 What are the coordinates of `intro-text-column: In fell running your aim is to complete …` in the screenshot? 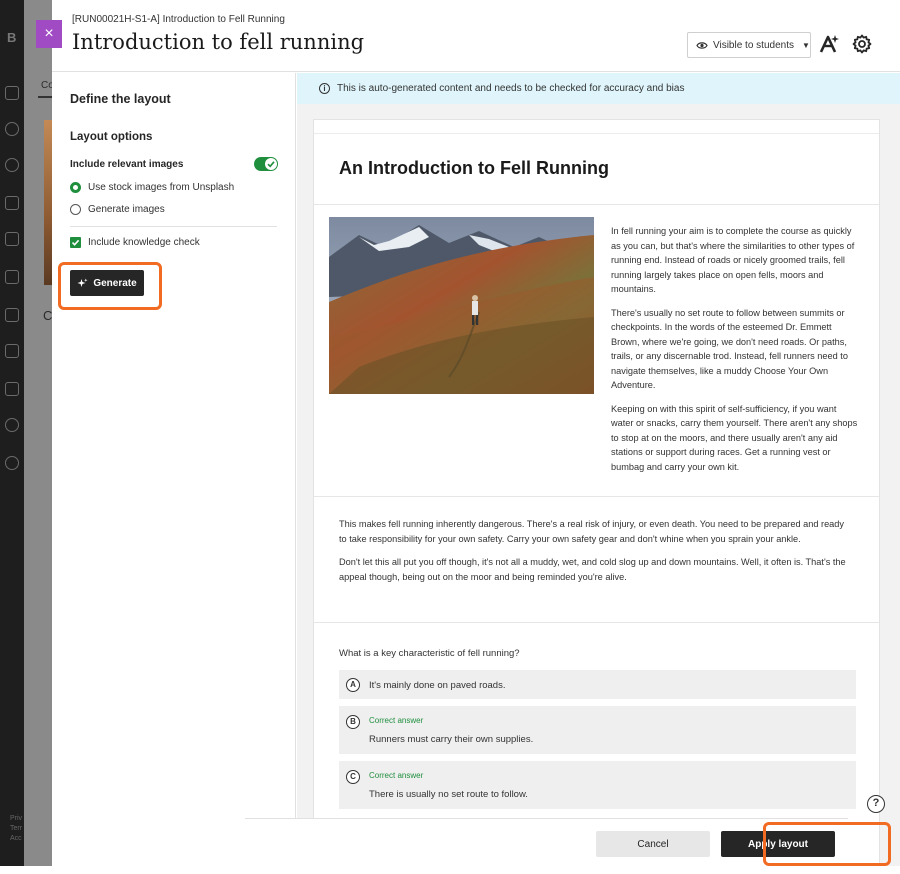 It's located at (736, 353).